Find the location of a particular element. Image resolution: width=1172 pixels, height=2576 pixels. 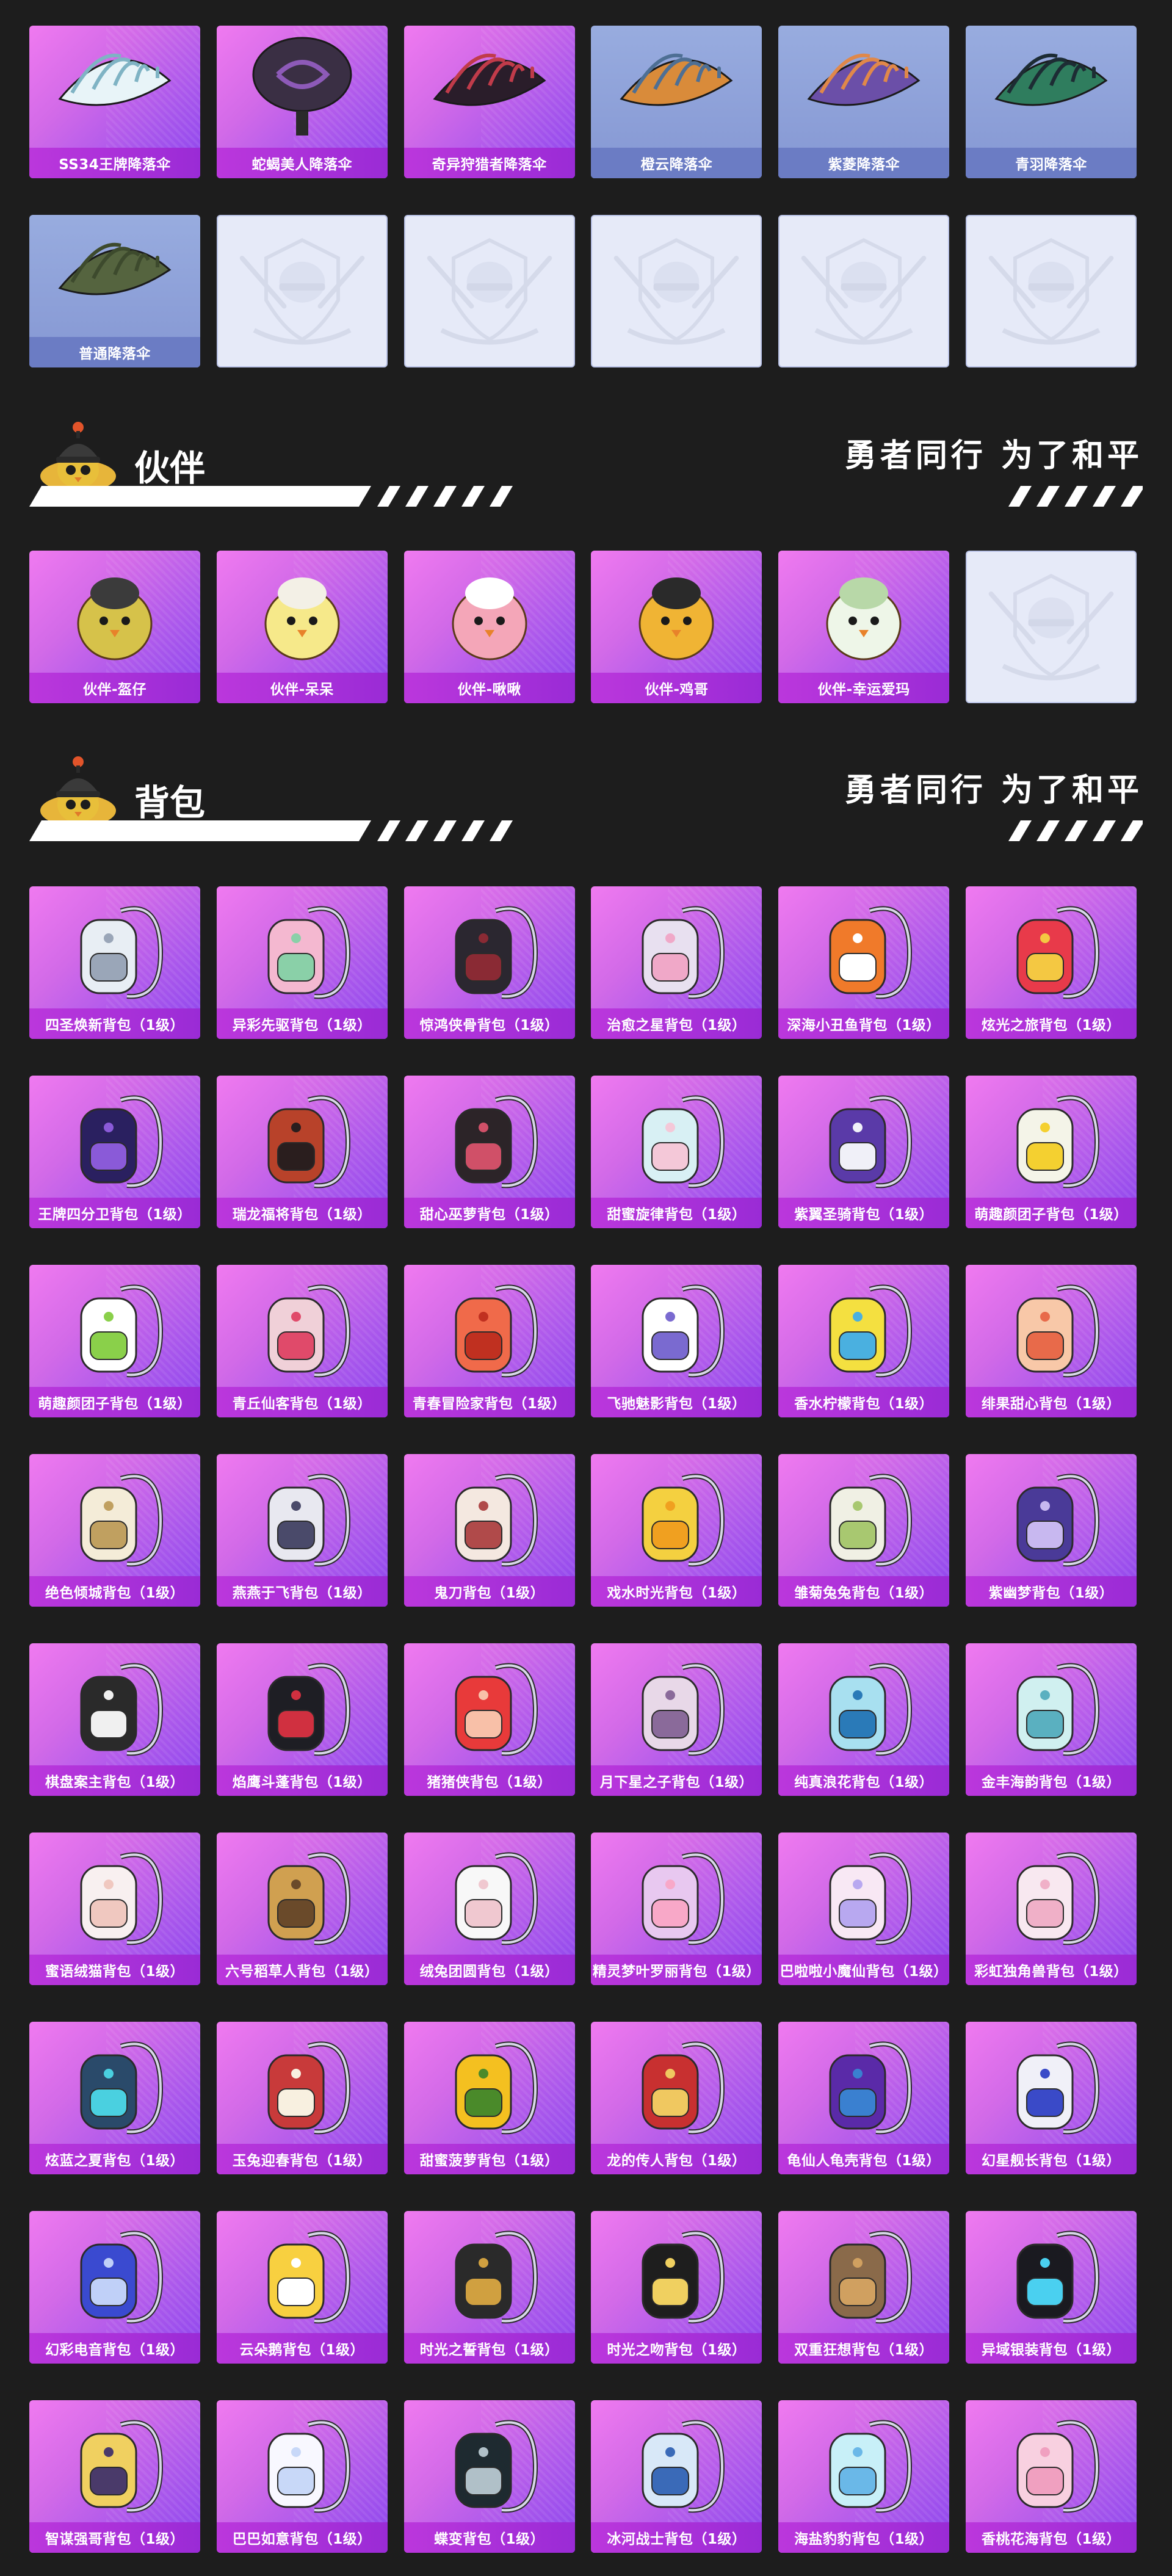

item-card: 精灵梦叶罗丽背包（1级） is located at coordinates (676, 1909).